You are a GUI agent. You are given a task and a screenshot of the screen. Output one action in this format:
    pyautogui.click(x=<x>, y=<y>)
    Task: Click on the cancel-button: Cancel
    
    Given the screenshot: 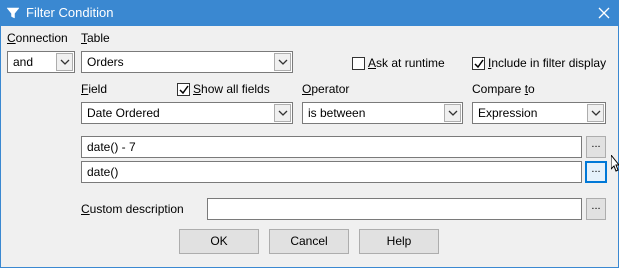 What is the action you would take?
    pyautogui.click(x=309, y=241)
    